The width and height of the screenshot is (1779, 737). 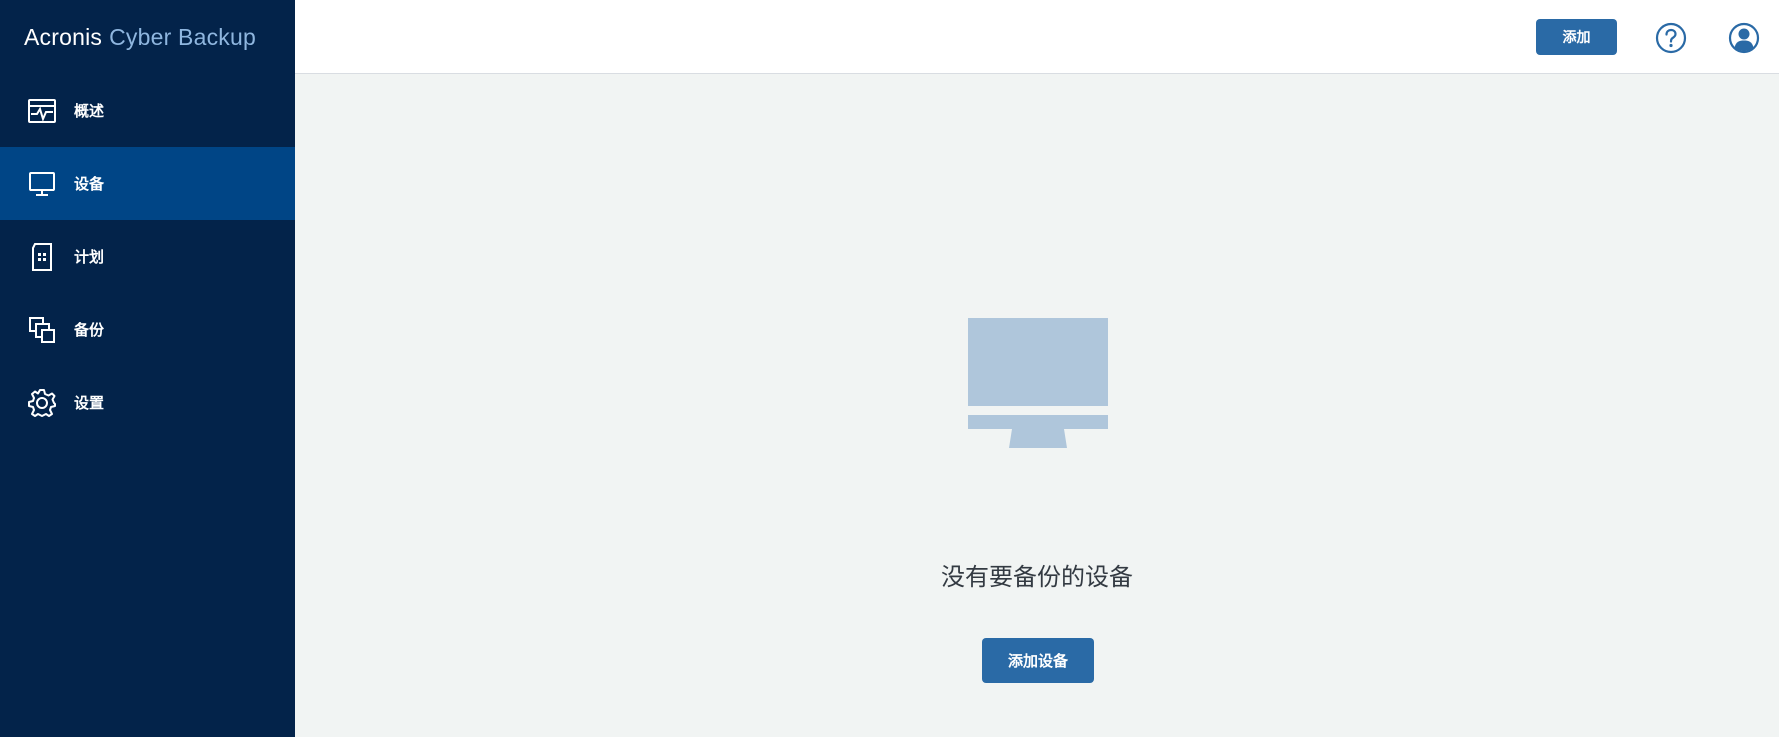 I want to click on gear-icon, so click(x=42, y=403).